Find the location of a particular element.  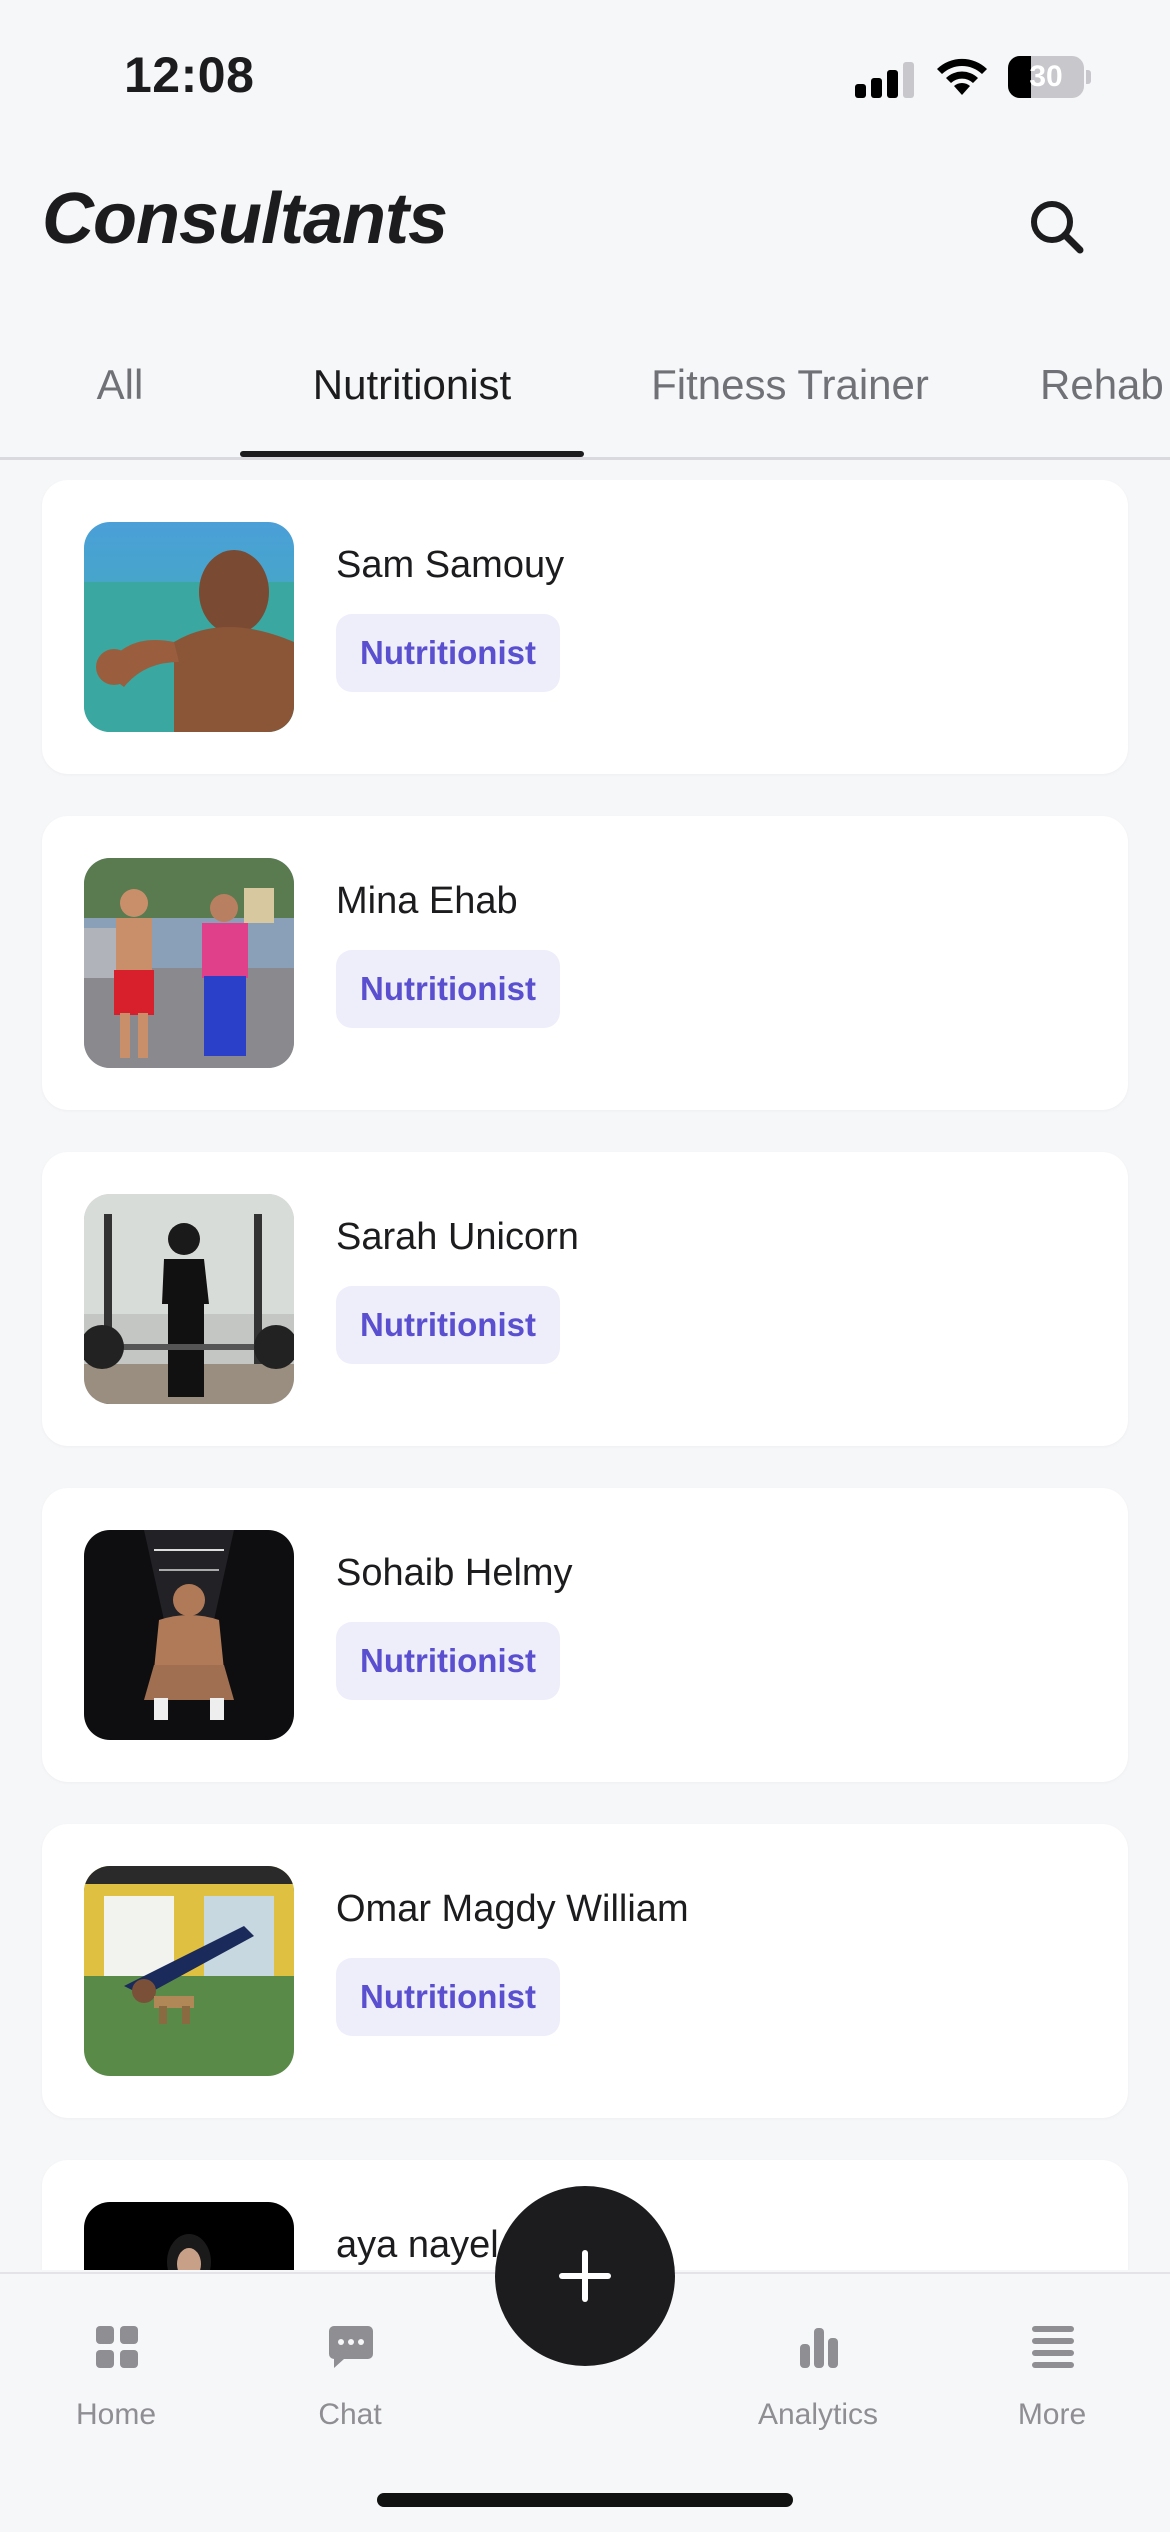

nav-home: Home is located at coordinates (116, 2369).